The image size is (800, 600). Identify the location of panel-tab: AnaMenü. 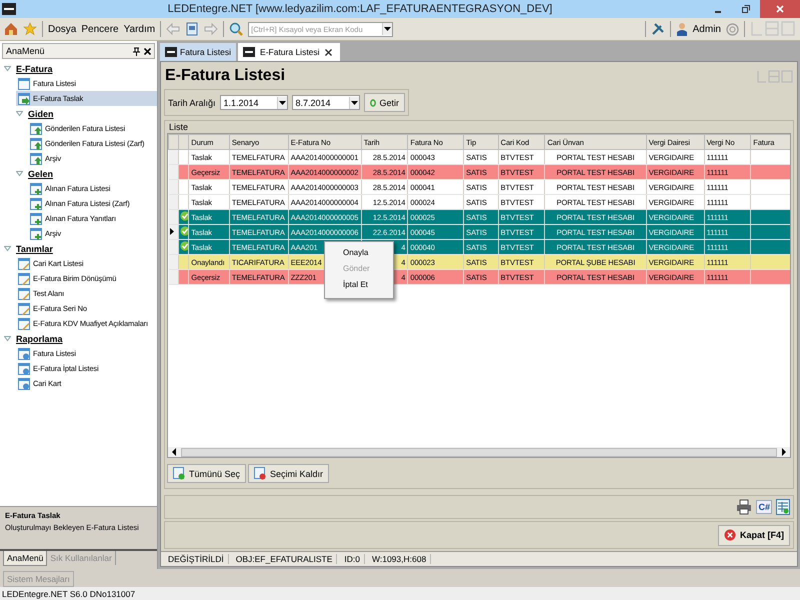
(25, 558).